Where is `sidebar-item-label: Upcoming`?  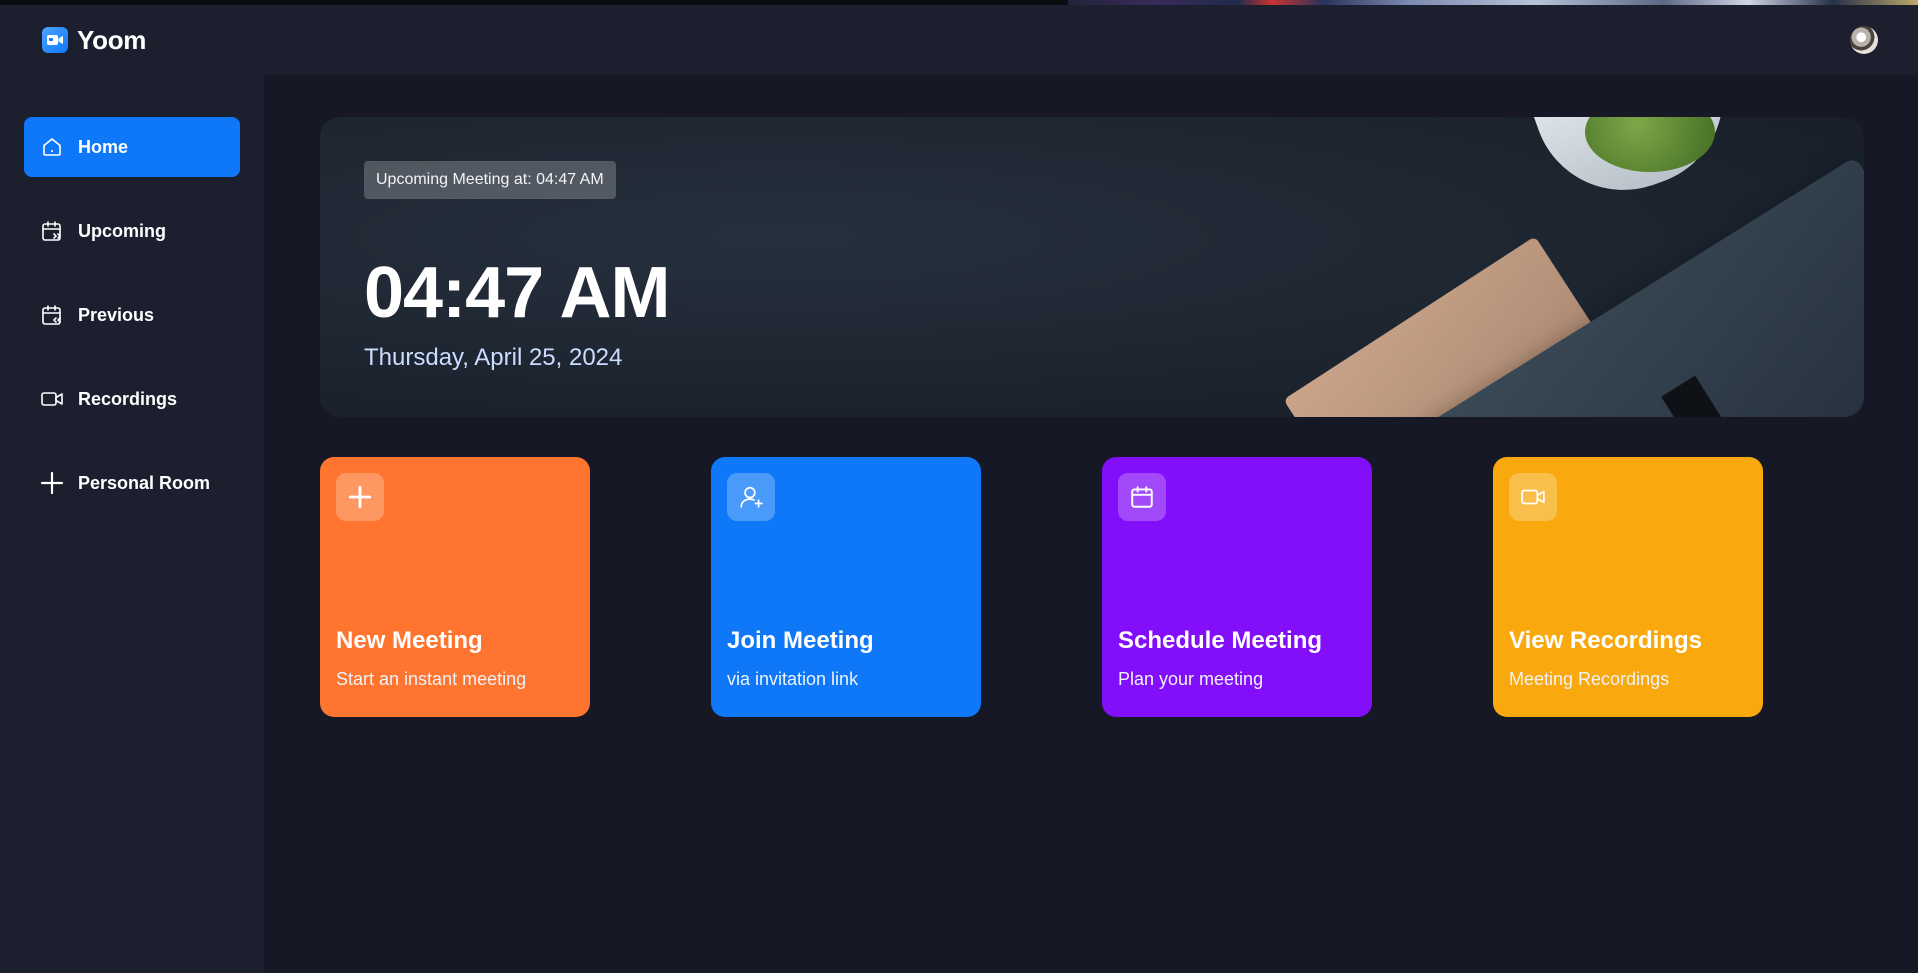 sidebar-item-label: Upcoming is located at coordinates (122, 230).